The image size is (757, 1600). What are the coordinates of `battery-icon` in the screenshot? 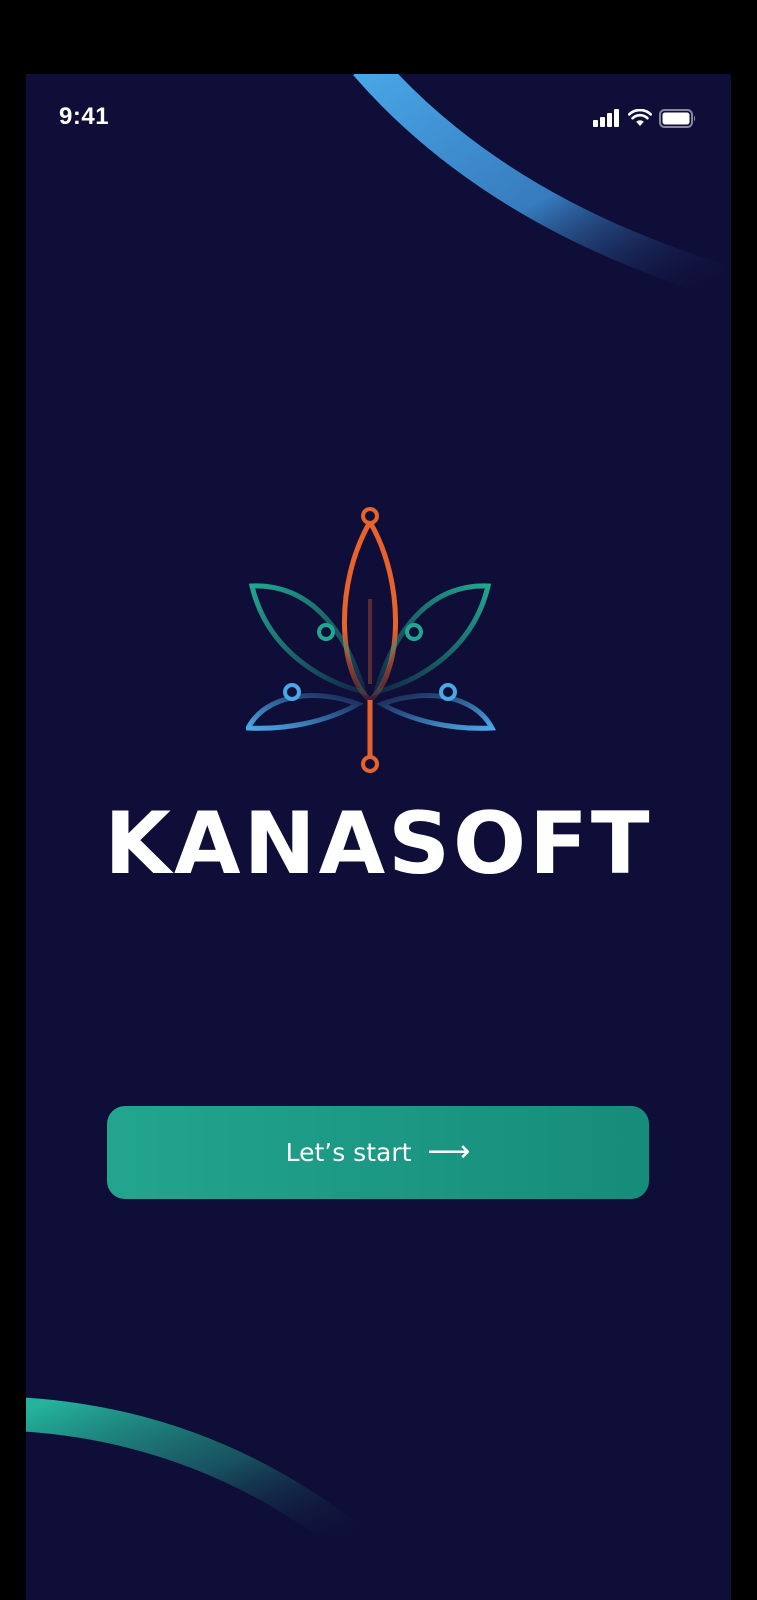 It's located at (677, 118).